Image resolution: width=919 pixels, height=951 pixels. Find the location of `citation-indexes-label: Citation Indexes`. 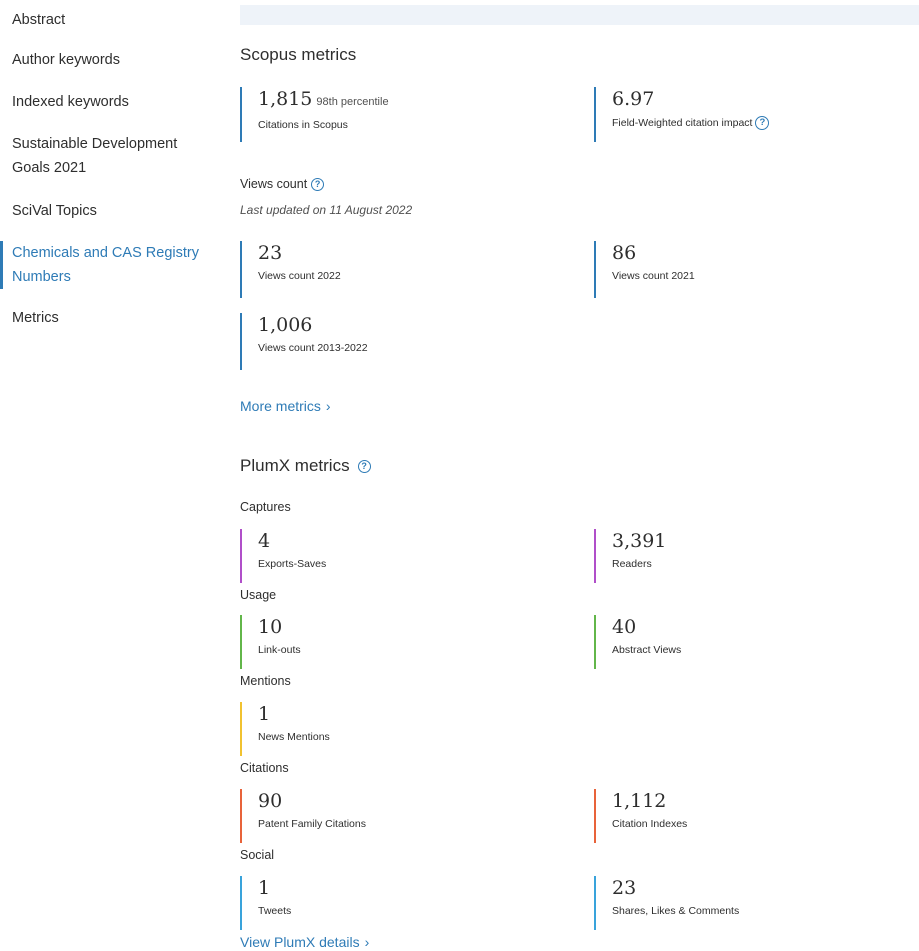

citation-indexes-label: Citation Indexes is located at coordinates (650, 824).